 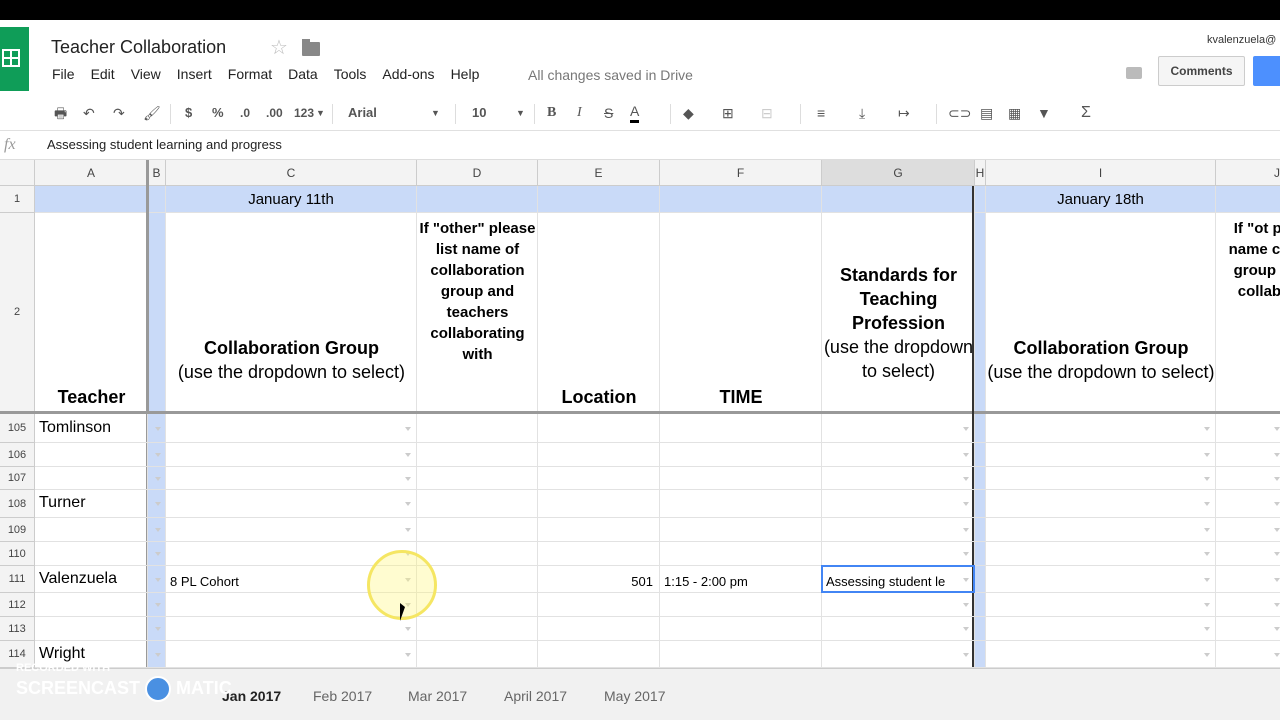 I want to click on column-header-i: I, so click(x=1101, y=173).